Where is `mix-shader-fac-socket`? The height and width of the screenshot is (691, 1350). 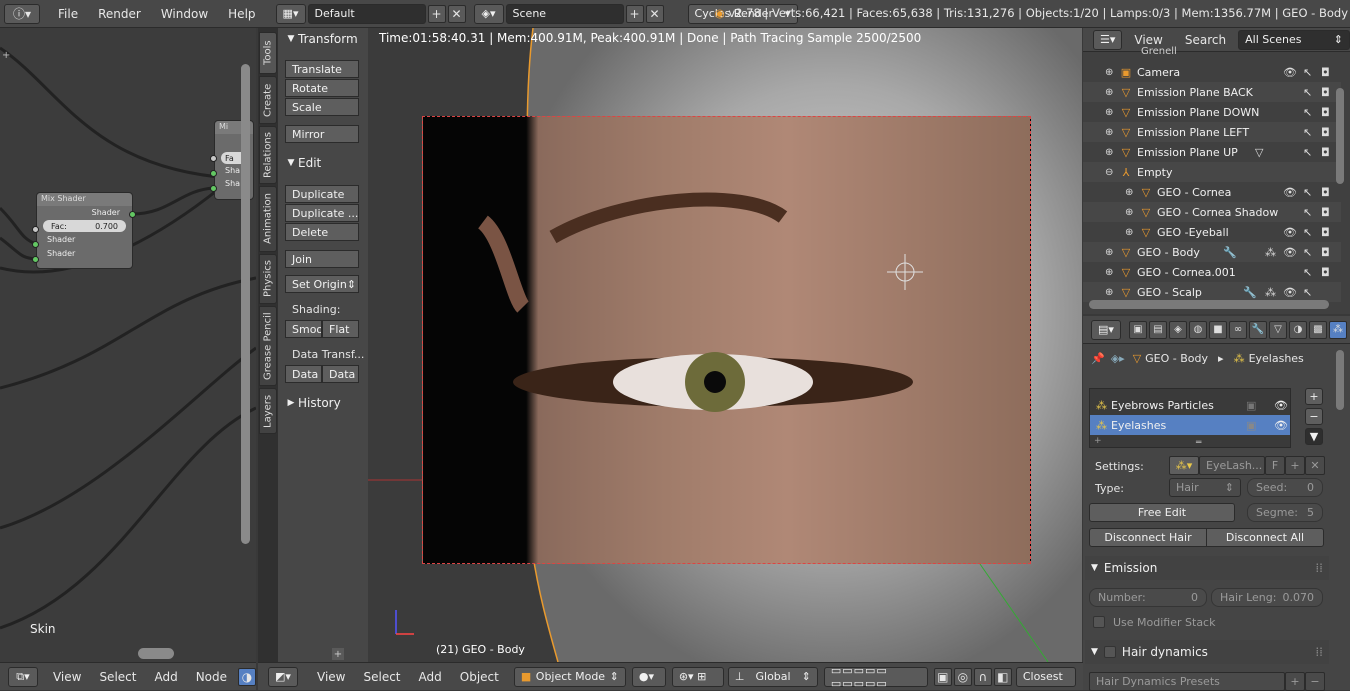 mix-shader-fac-socket is located at coordinates (35, 229).